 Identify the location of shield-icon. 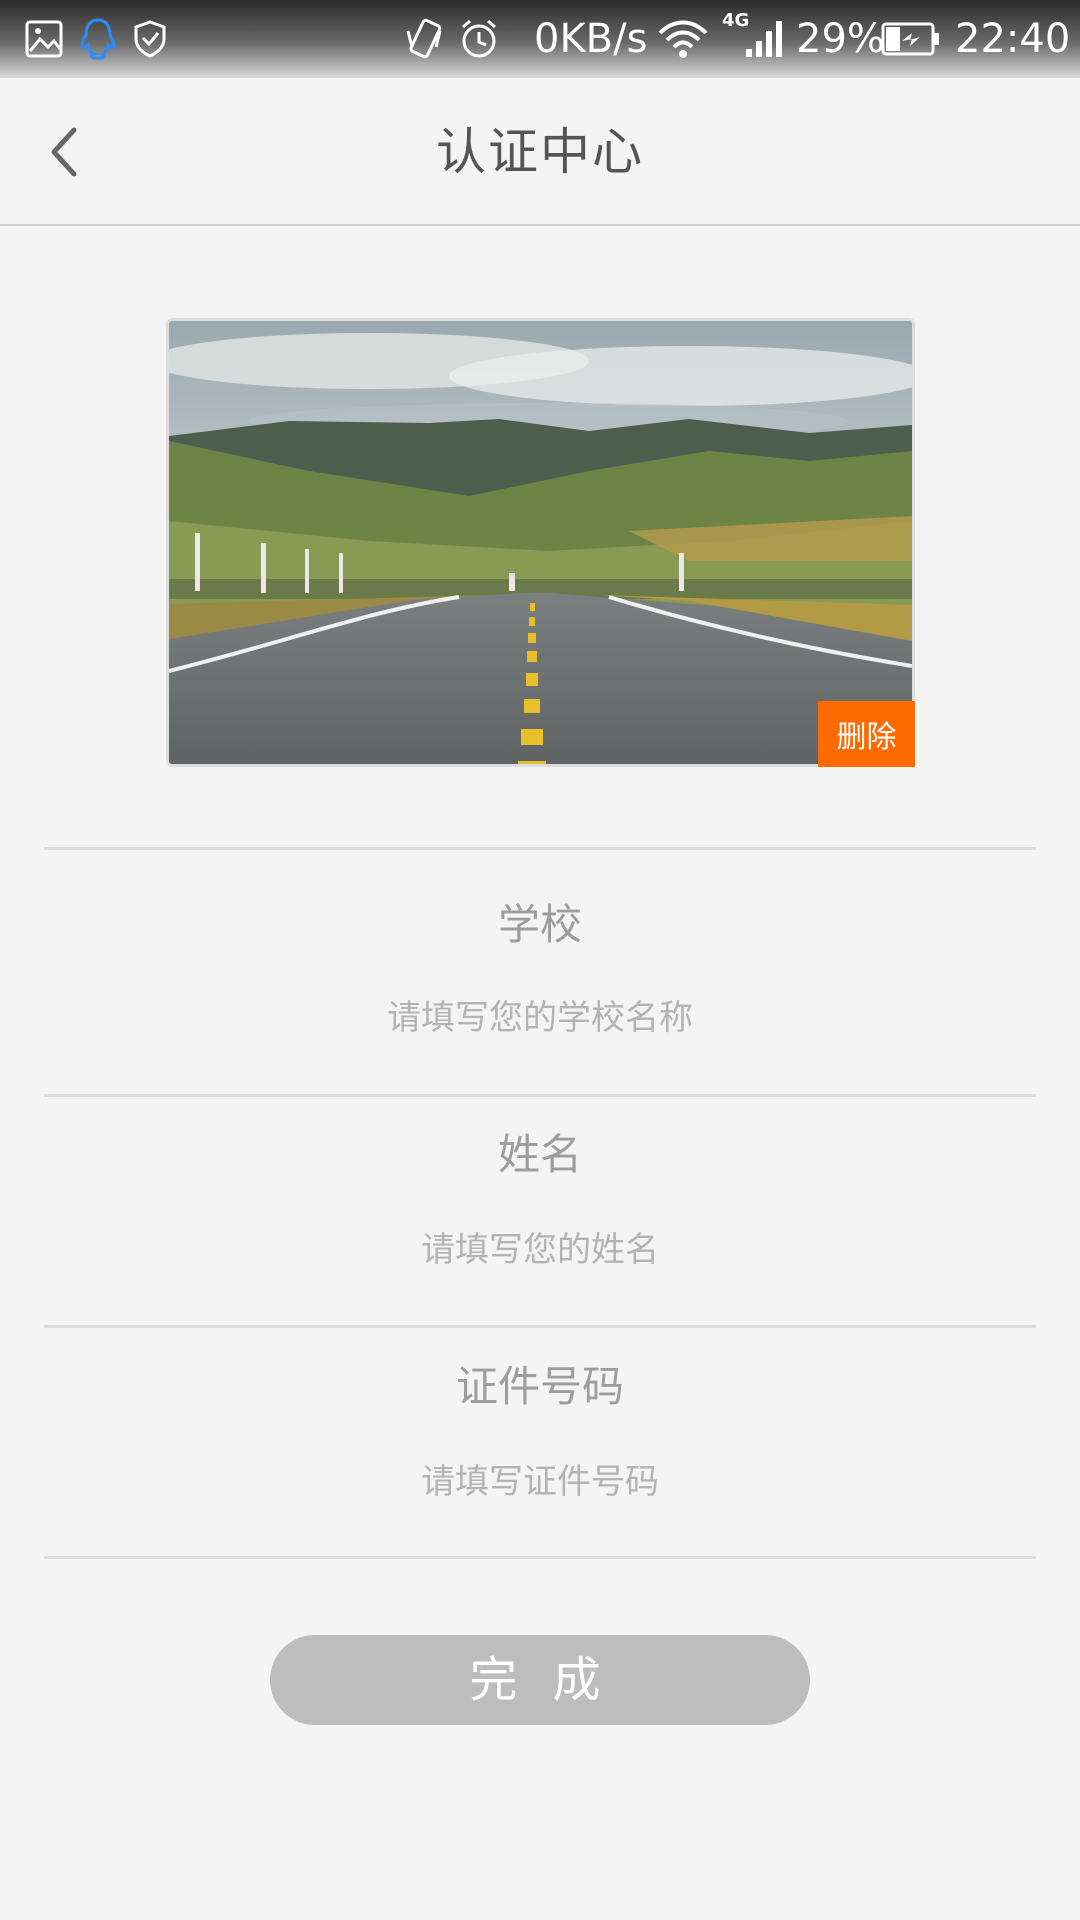
(150, 39).